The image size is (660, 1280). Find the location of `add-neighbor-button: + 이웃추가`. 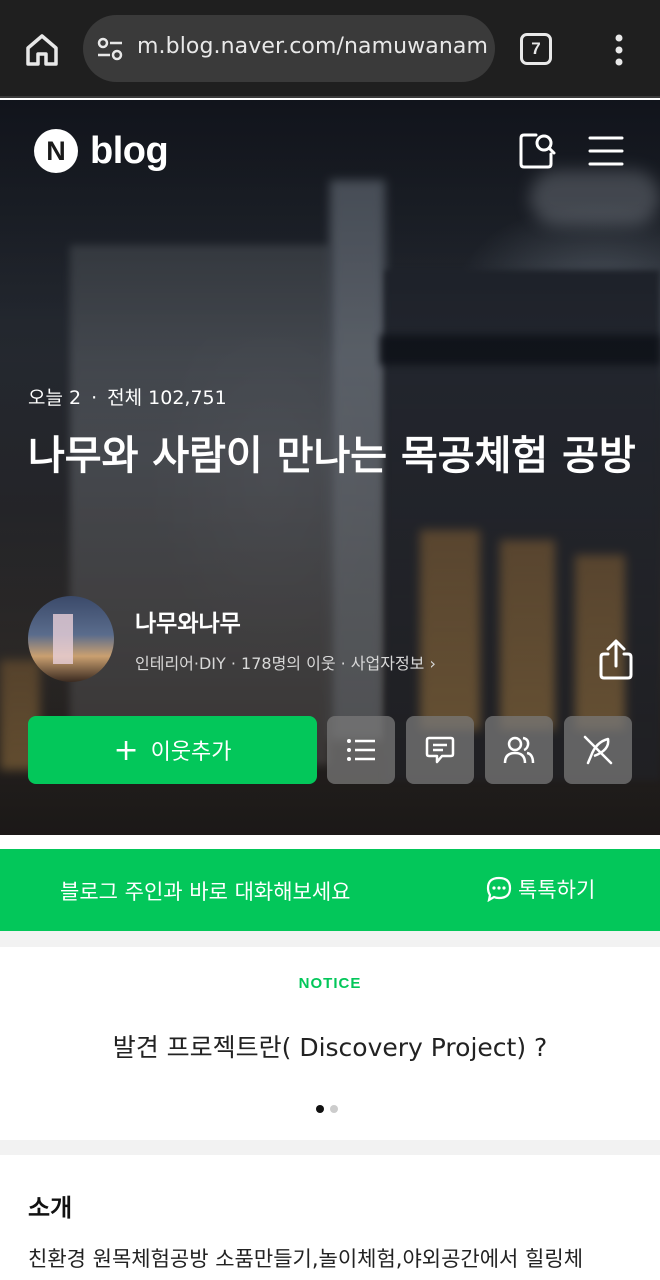

add-neighbor-button: + 이웃추가 is located at coordinates (172, 750).